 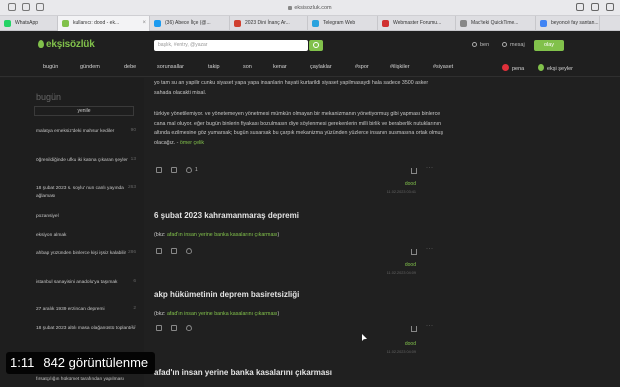 I want to click on nav-item-siyaset: #siyaset, so click(x=443, y=67).